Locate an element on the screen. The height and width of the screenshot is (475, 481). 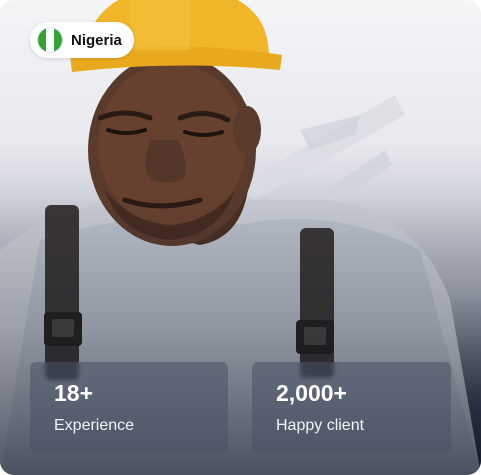
stat-label: Experience is located at coordinates (94, 425).